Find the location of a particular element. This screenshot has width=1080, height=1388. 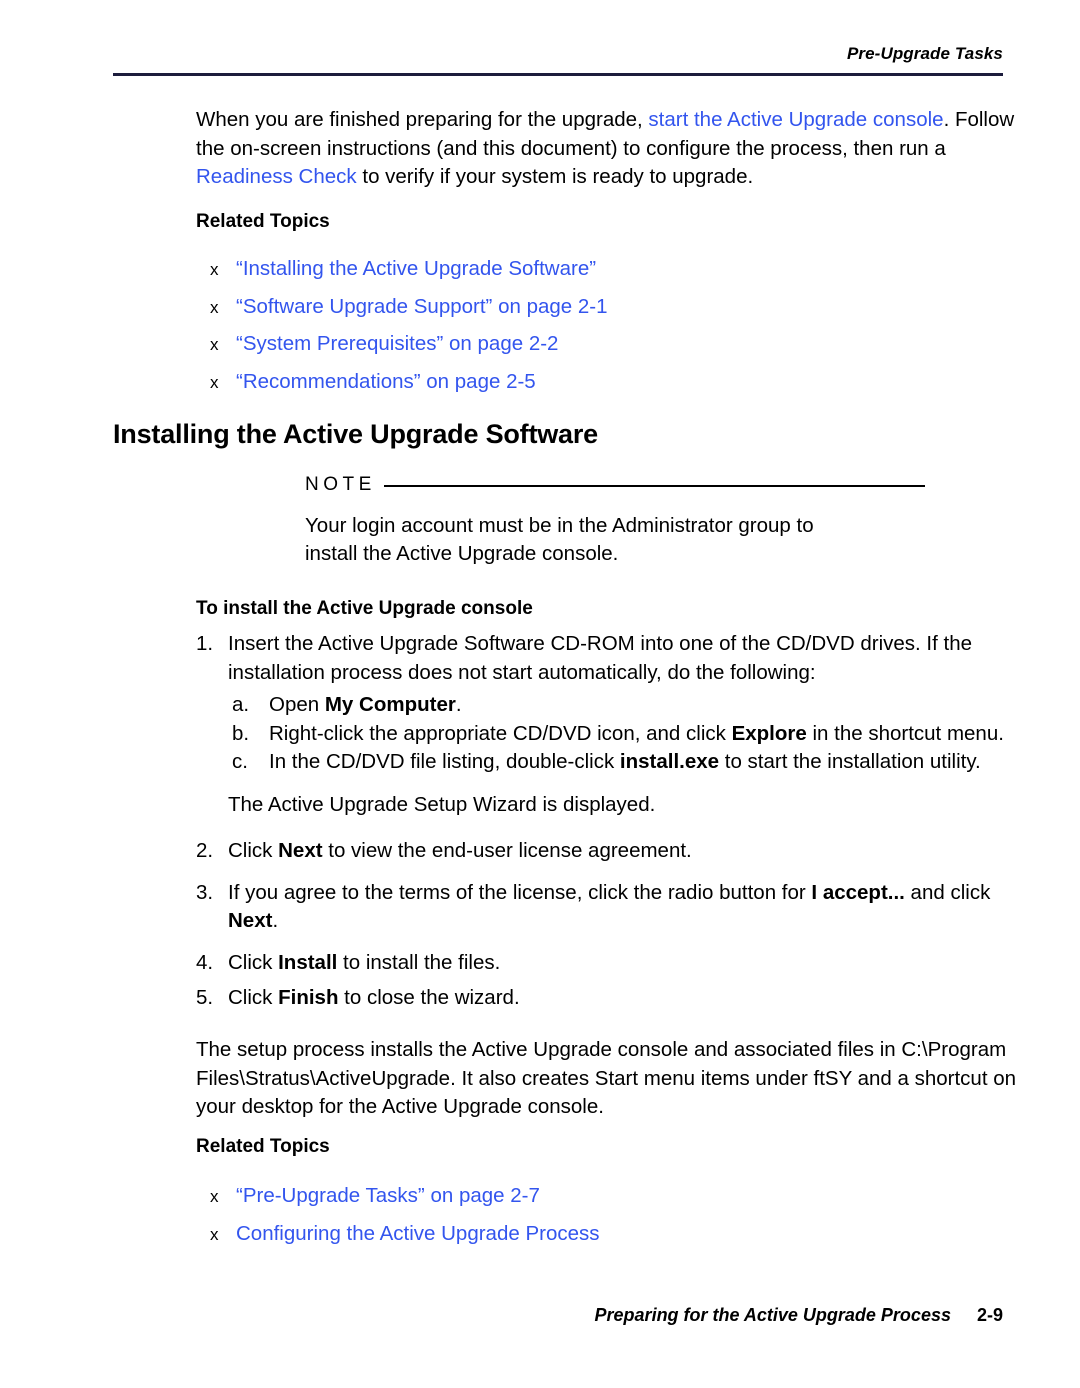

related-topics-top-title: Related Topics is located at coordinates (263, 221).